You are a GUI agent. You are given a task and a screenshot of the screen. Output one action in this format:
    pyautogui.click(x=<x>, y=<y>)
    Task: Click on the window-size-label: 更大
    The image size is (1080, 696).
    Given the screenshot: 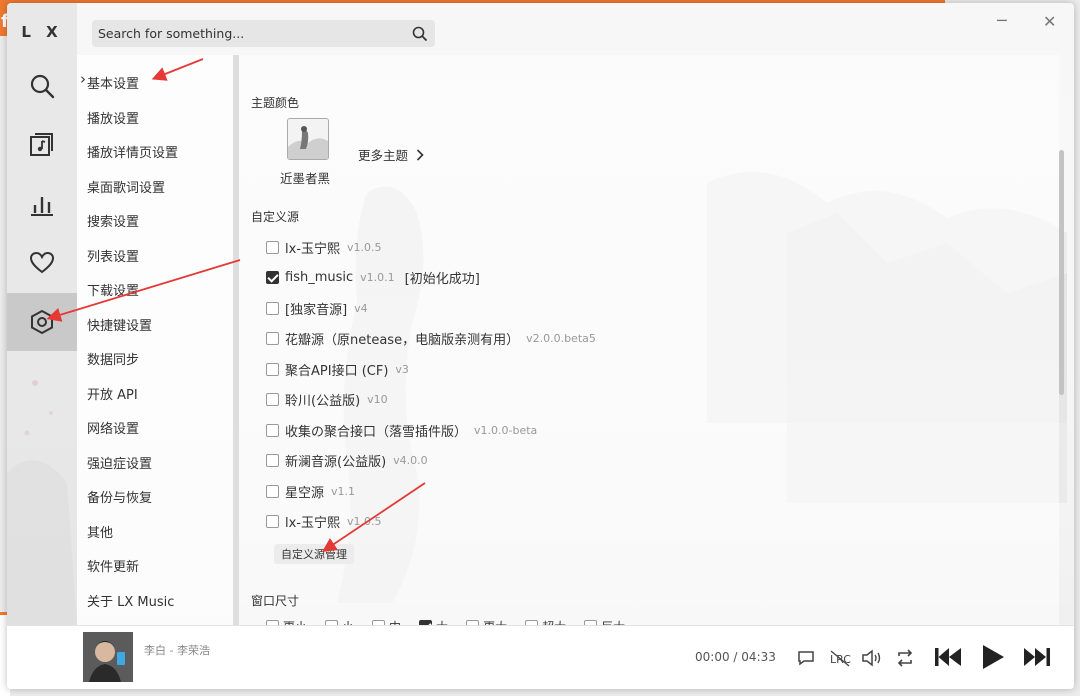 What is the action you would take?
    pyautogui.click(x=495, y=621)
    